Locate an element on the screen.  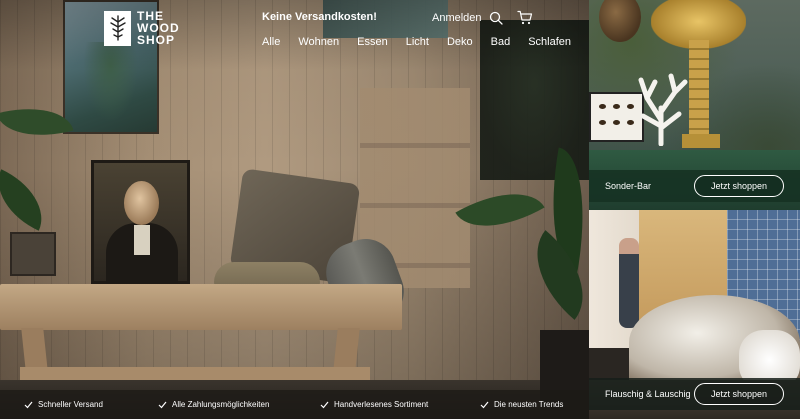
tree-icon is located at coordinates (117, 28).